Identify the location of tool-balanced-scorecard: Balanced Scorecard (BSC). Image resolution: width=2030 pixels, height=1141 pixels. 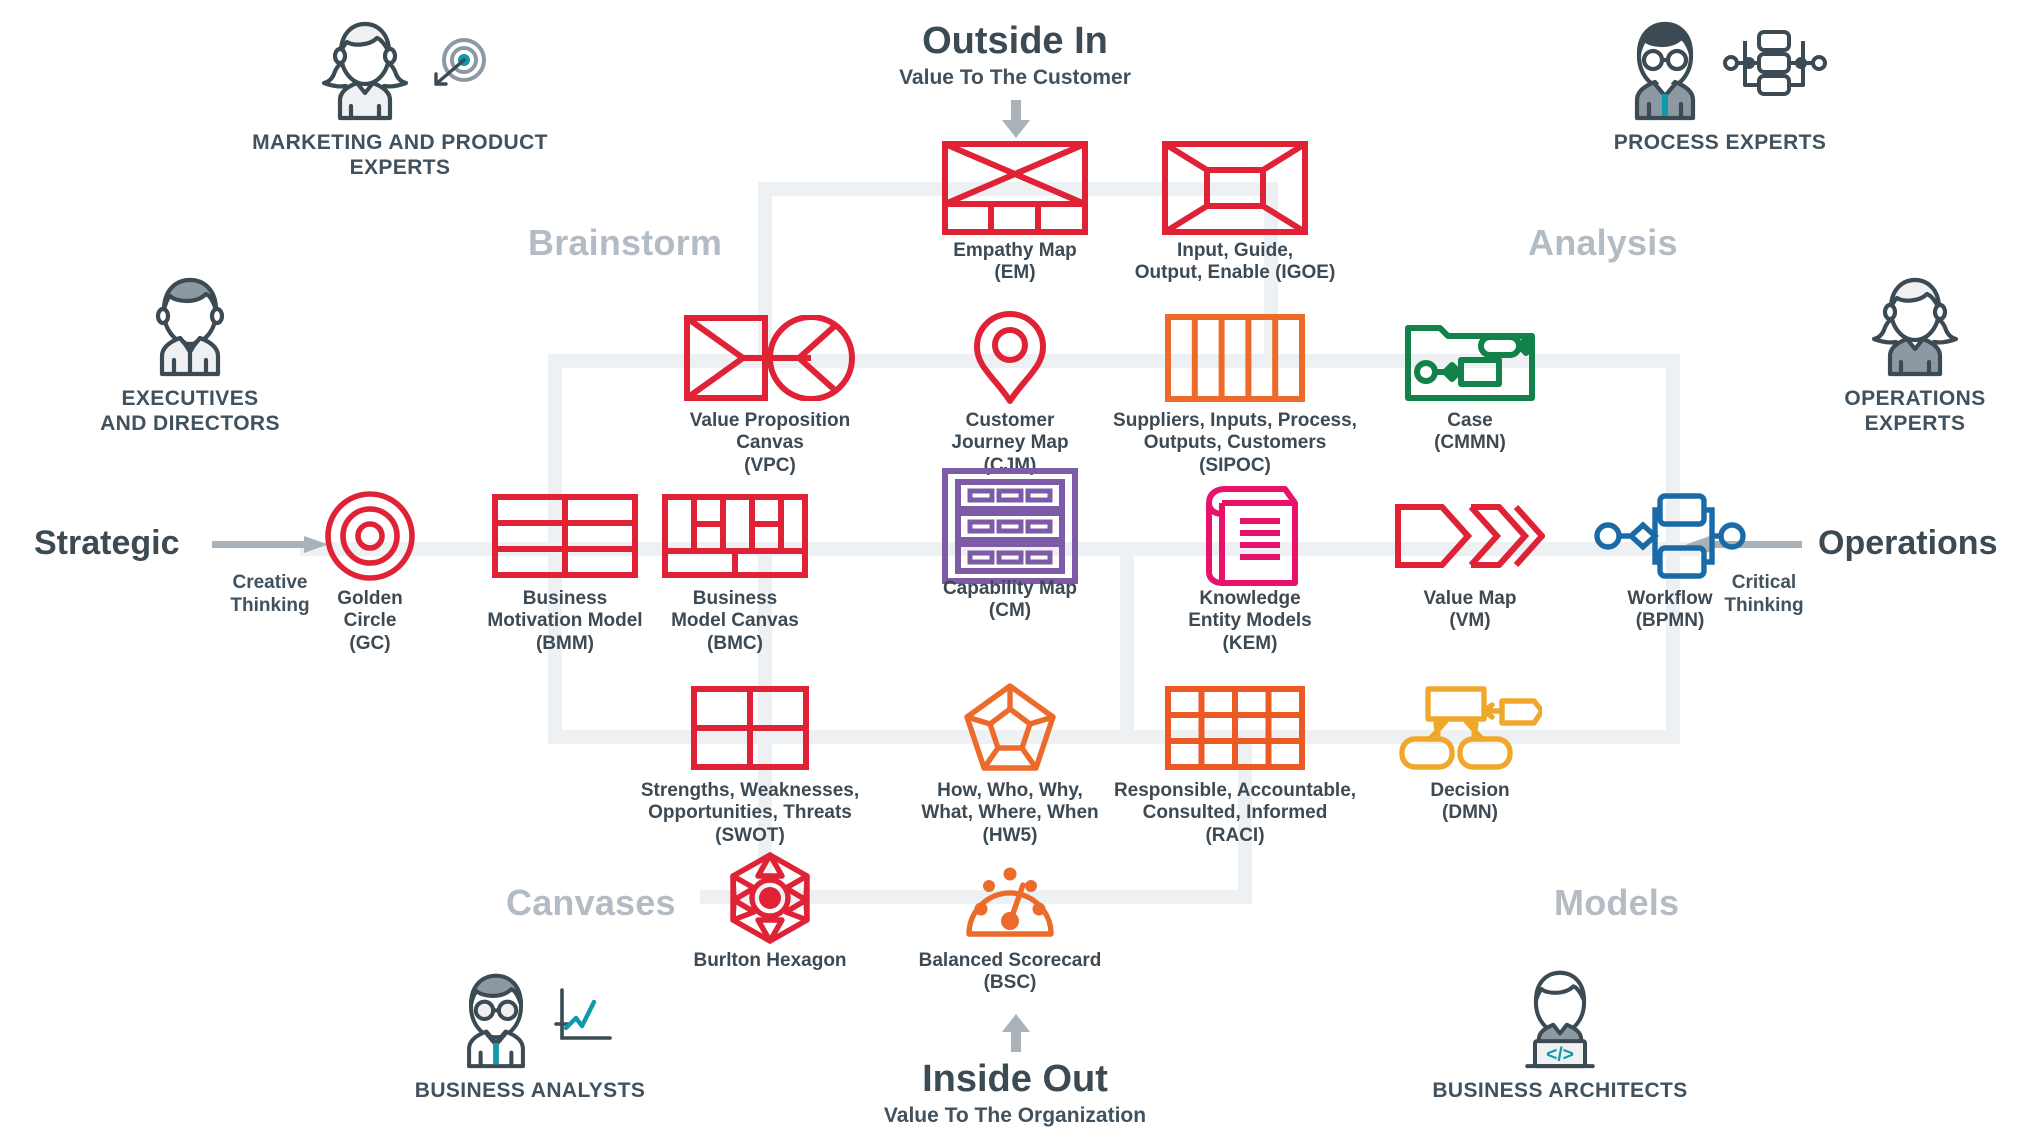
(1010, 923).